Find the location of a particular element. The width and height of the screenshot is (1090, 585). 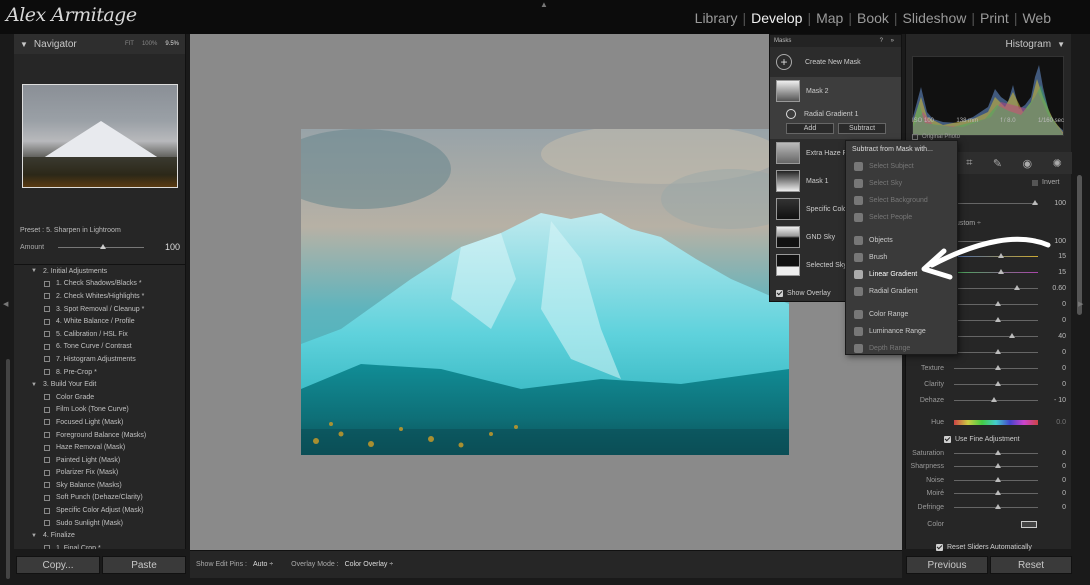

menu-item-select-background: Select Background is located at coordinates (901, 200).